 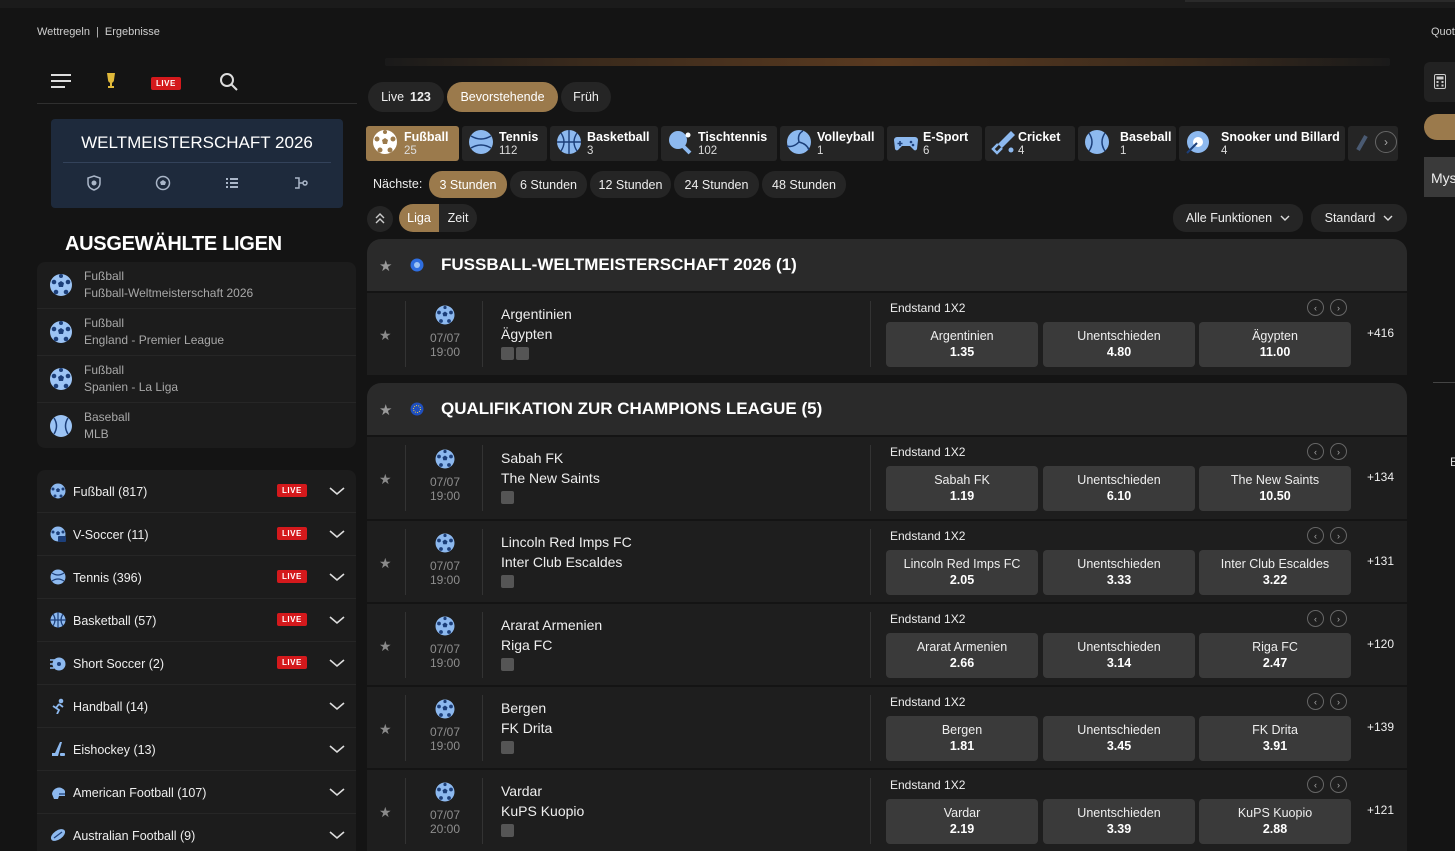 What do you see at coordinates (1380, 810) in the screenshot?
I see `more-markets-link: +121` at bounding box center [1380, 810].